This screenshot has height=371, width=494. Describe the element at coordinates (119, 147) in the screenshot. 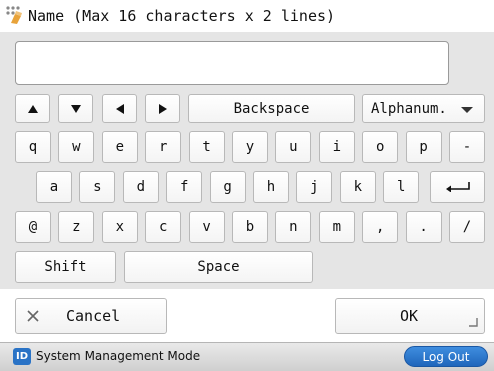

I see `key-e: e` at that location.